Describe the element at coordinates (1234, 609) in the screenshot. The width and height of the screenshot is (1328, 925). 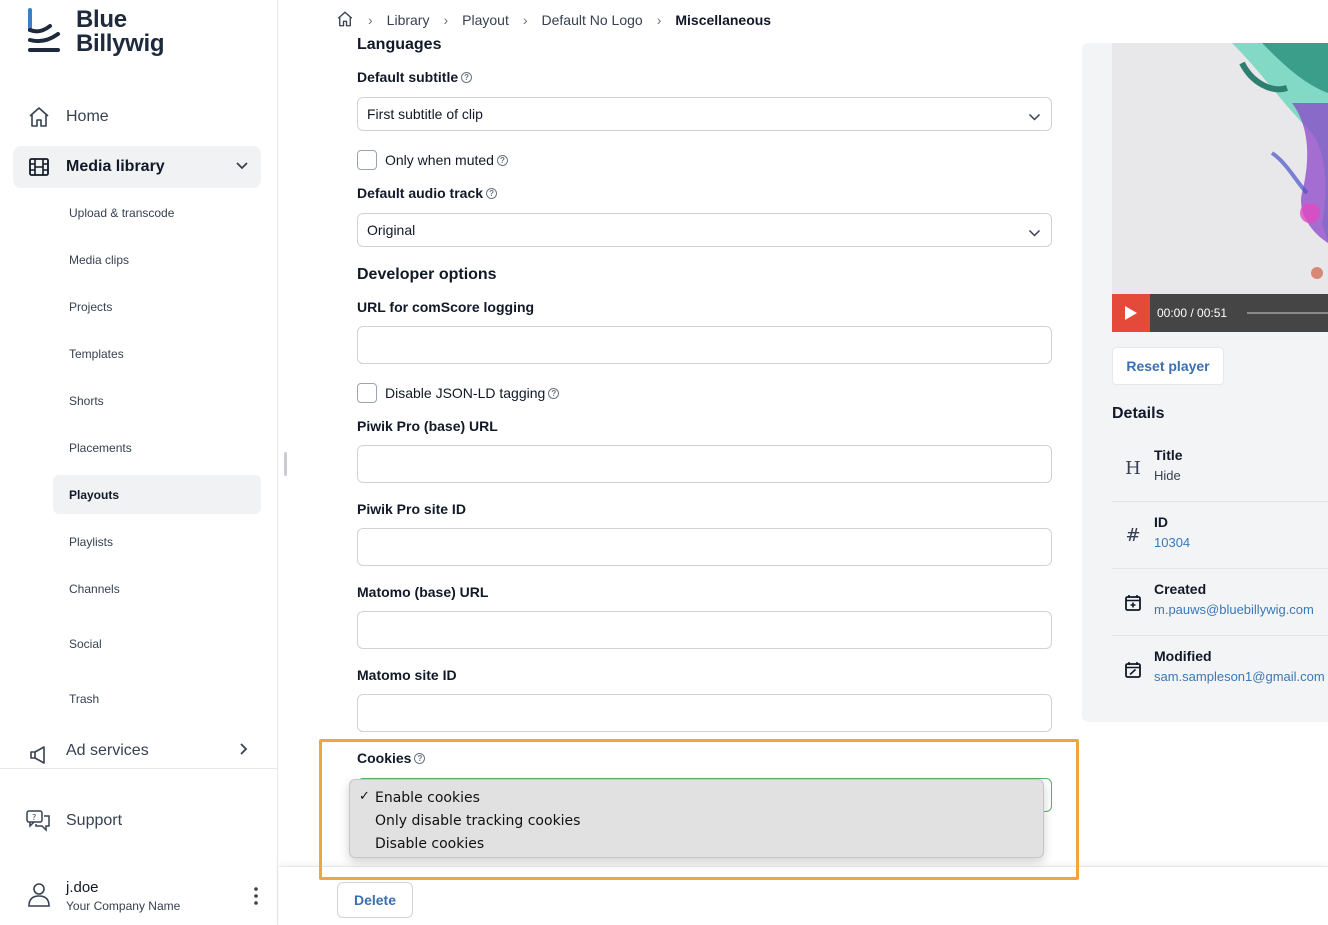
I see `detail-created-value: m.pauws@bluebillywig.com` at that location.